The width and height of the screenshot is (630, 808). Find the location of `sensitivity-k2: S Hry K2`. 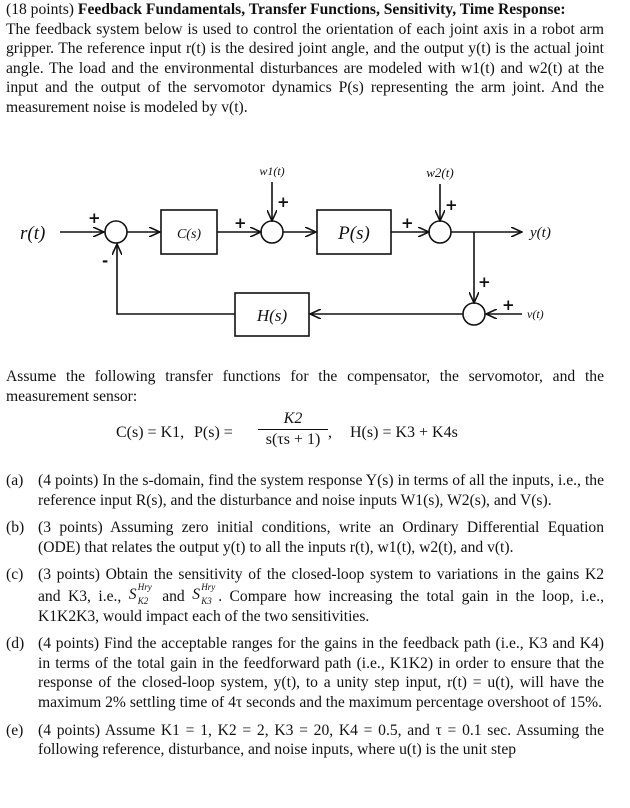

sensitivity-k2: S Hry K2 is located at coordinates (140, 593).